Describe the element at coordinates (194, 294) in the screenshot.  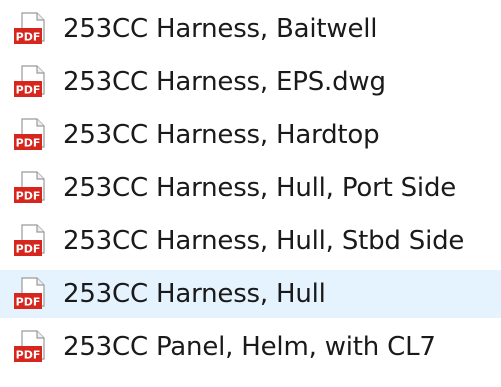
I see `file-name: 253CC Harness, Hull` at that location.